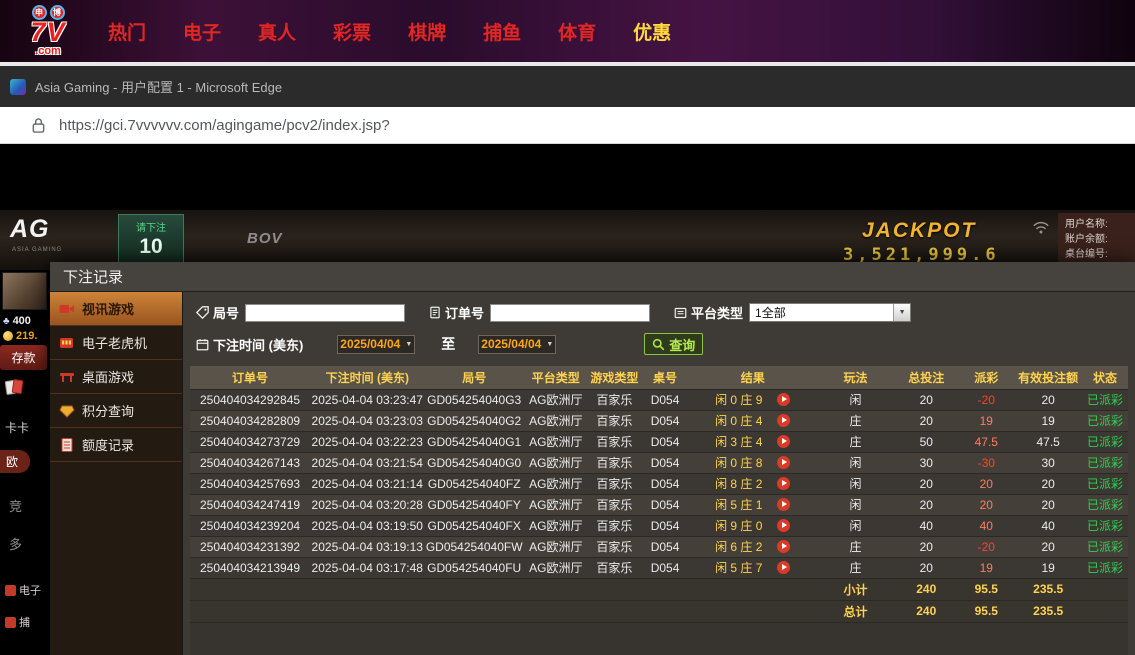 The image size is (1135, 655). Describe the element at coordinates (389, 31) in the screenshot. I see `nav-menu: 热门 电子 真人 彩票 棋牌 捕鱼 体育 优惠` at that location.